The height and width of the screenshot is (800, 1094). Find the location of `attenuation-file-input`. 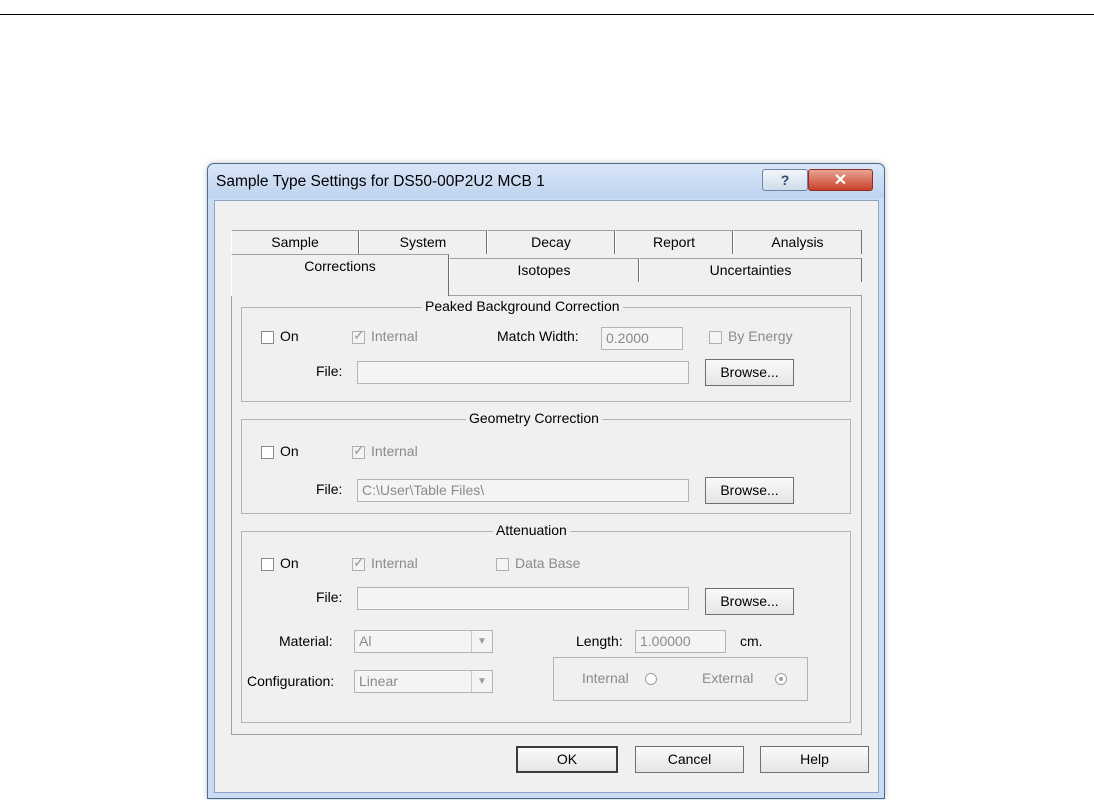

attenuation-file-input is located at coordinates (523, 598).